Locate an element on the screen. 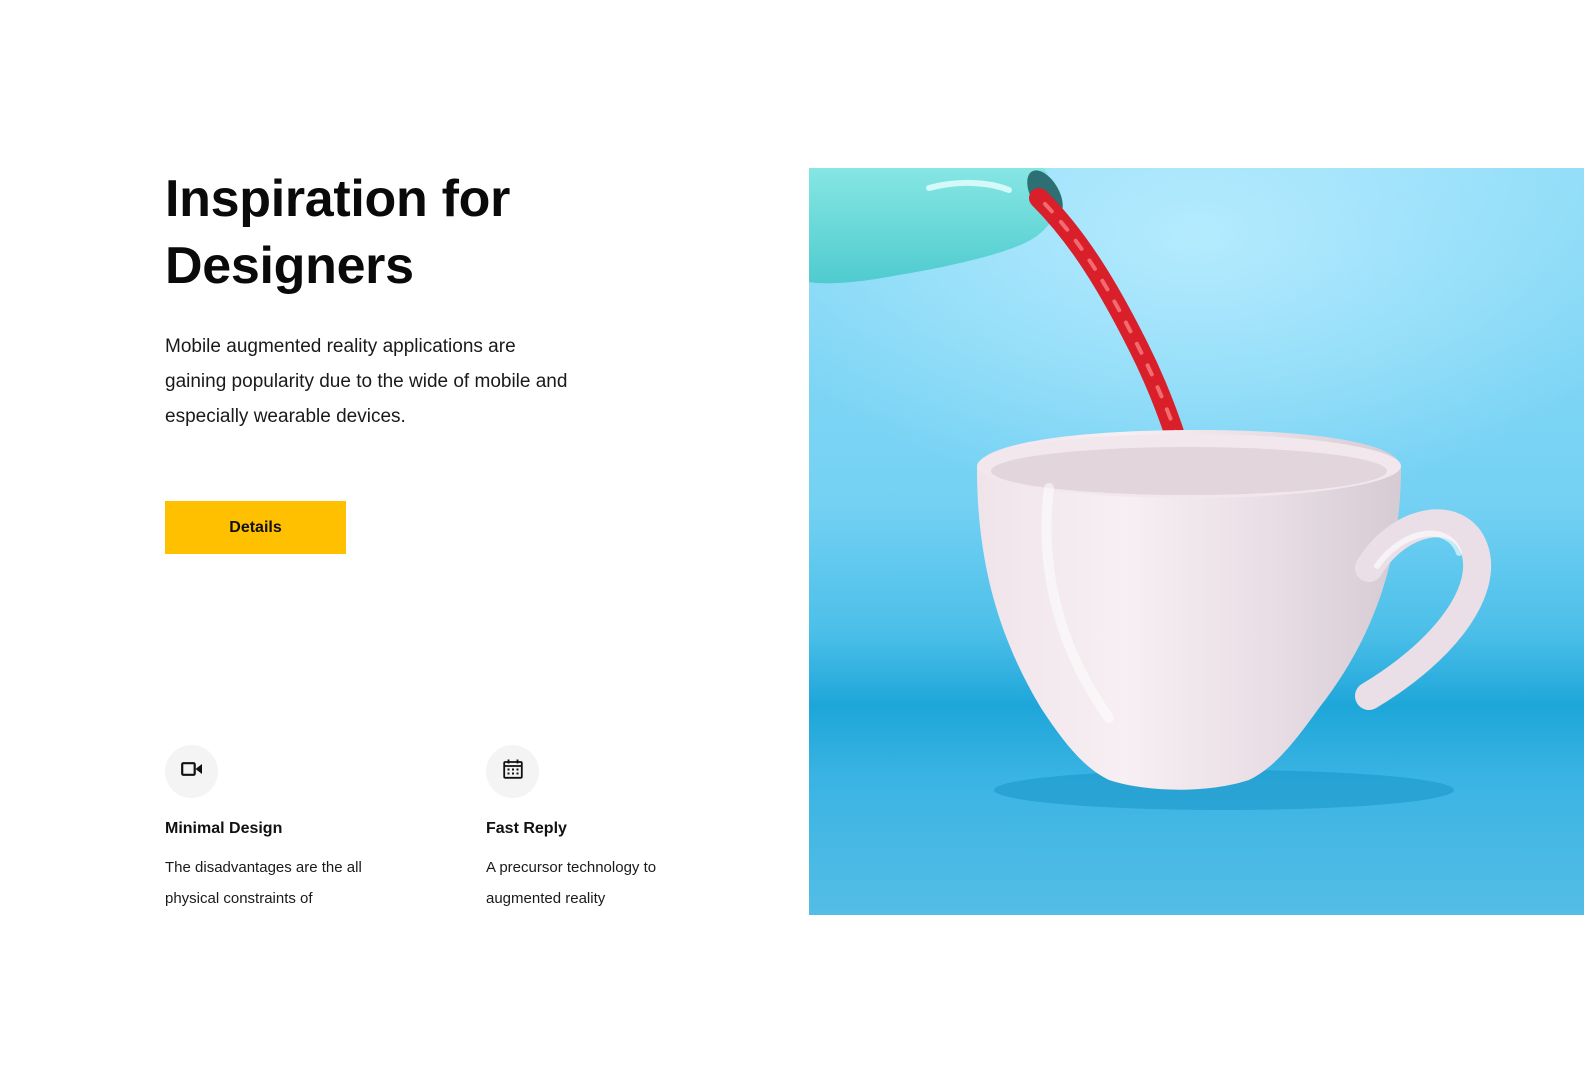 This screenshot has width=1584, height=1080. feature-title: Fast Reply is located at coordinates (526, 828).